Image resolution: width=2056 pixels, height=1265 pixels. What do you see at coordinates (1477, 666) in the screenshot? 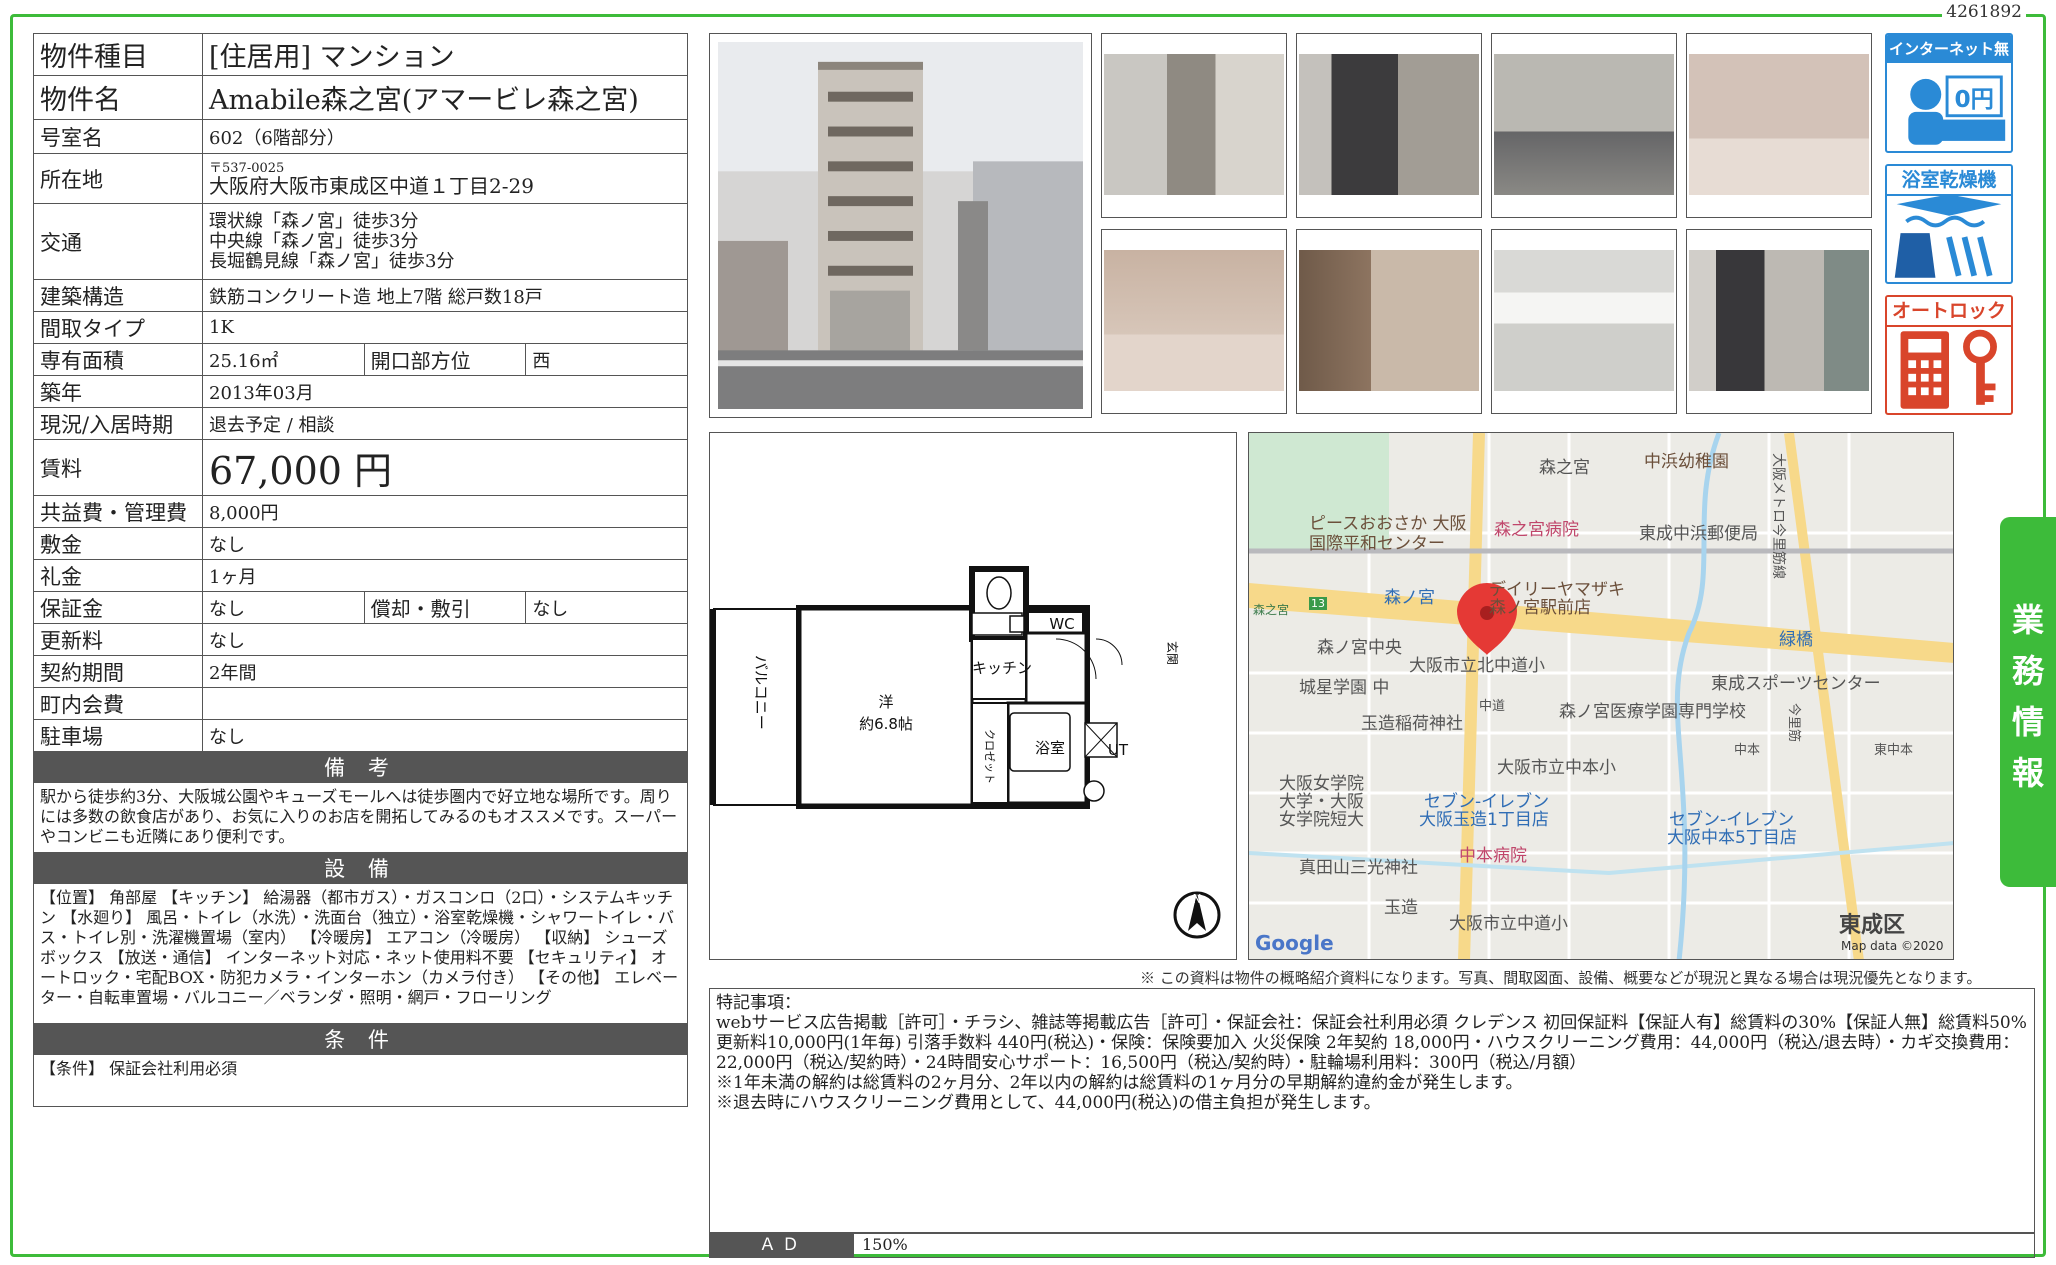
I see `map-label: 大阪市立北中道小` at bounding box center [1477, 666].